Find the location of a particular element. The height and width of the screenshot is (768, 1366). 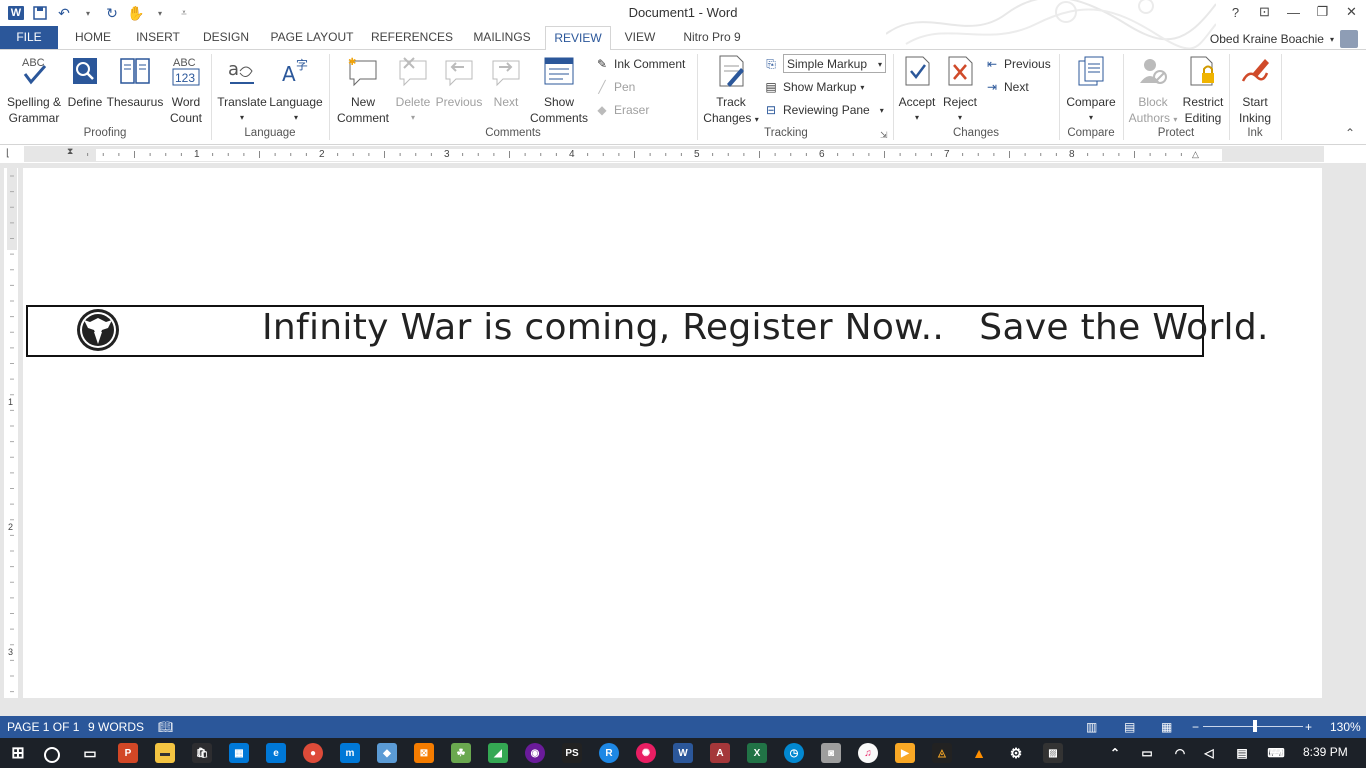

restore-icon: ❐ is located at coordinates (1322, 12).